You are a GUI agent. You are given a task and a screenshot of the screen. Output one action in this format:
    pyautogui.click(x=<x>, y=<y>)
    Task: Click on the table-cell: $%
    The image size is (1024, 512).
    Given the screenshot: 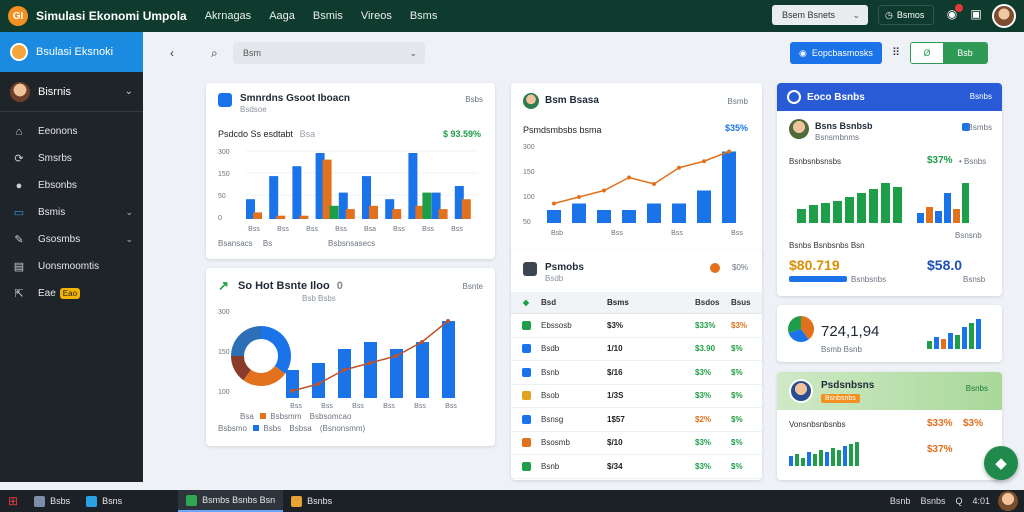 What is the action you would take?
    pyautogui.click(x=746, y=419)
    